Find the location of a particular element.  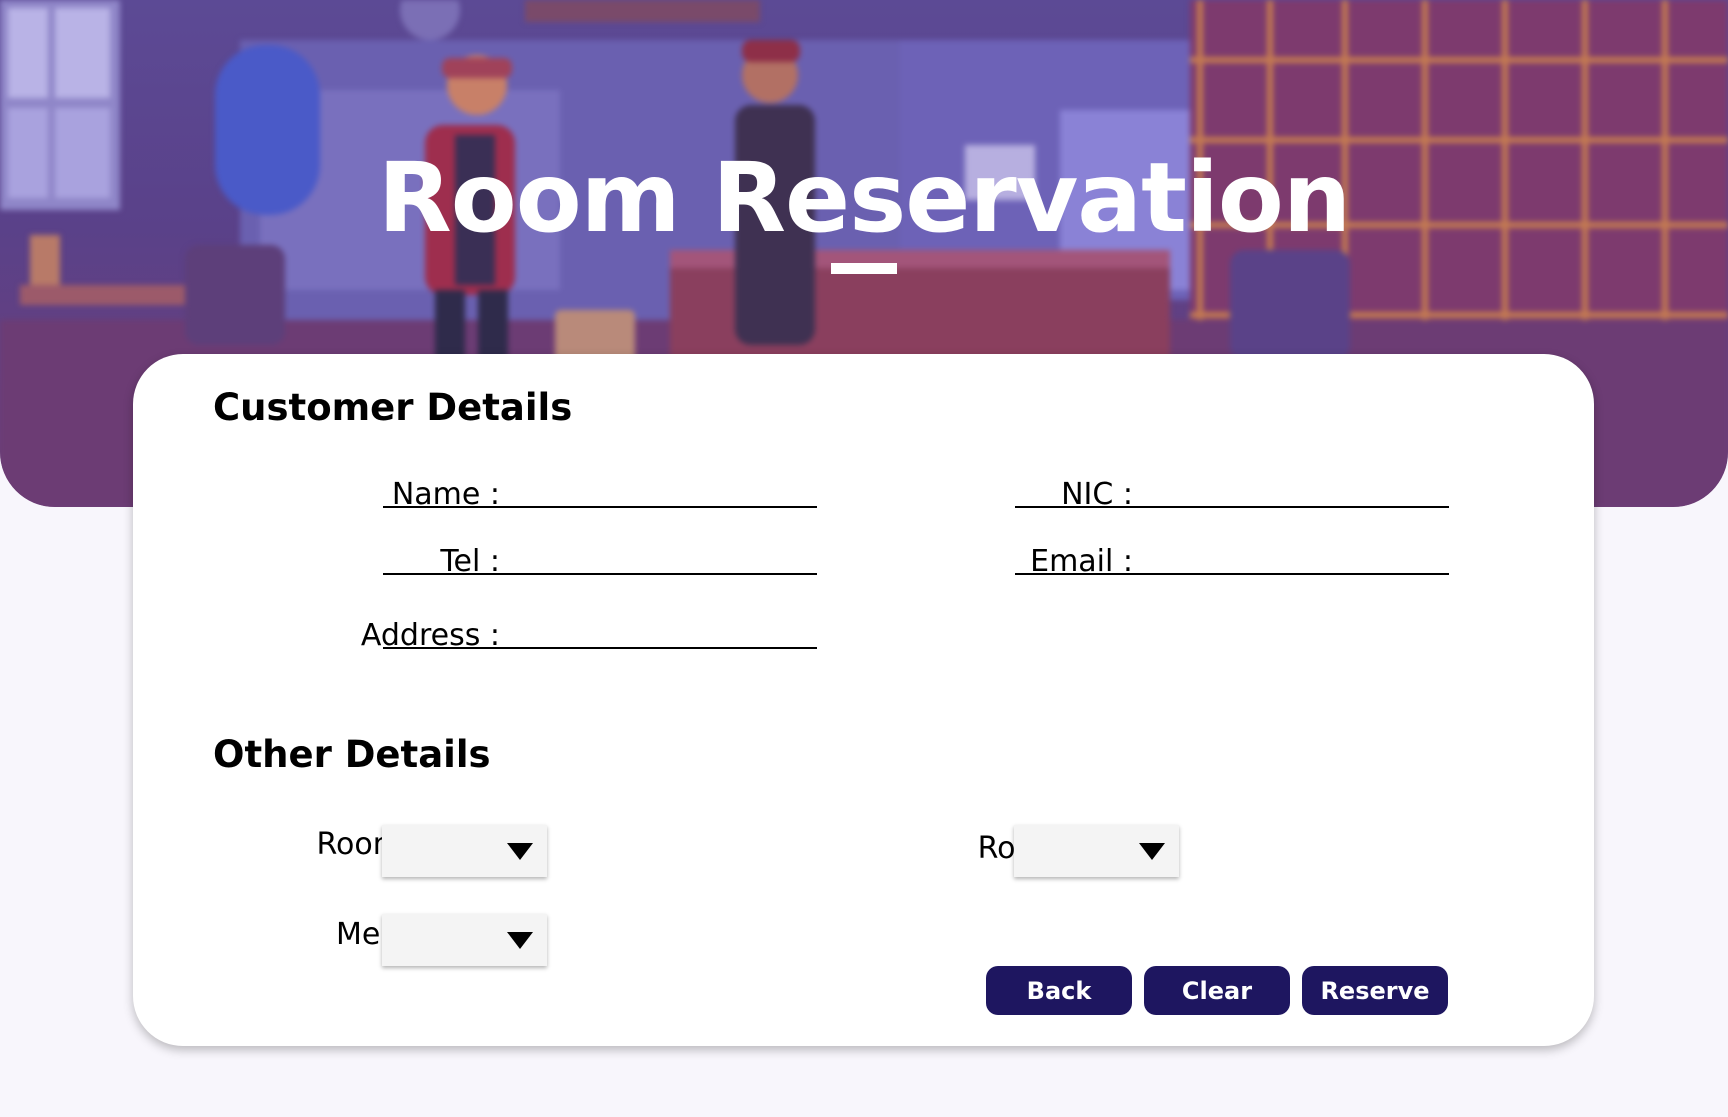

room-type-select is located at coordinates (464, 851).